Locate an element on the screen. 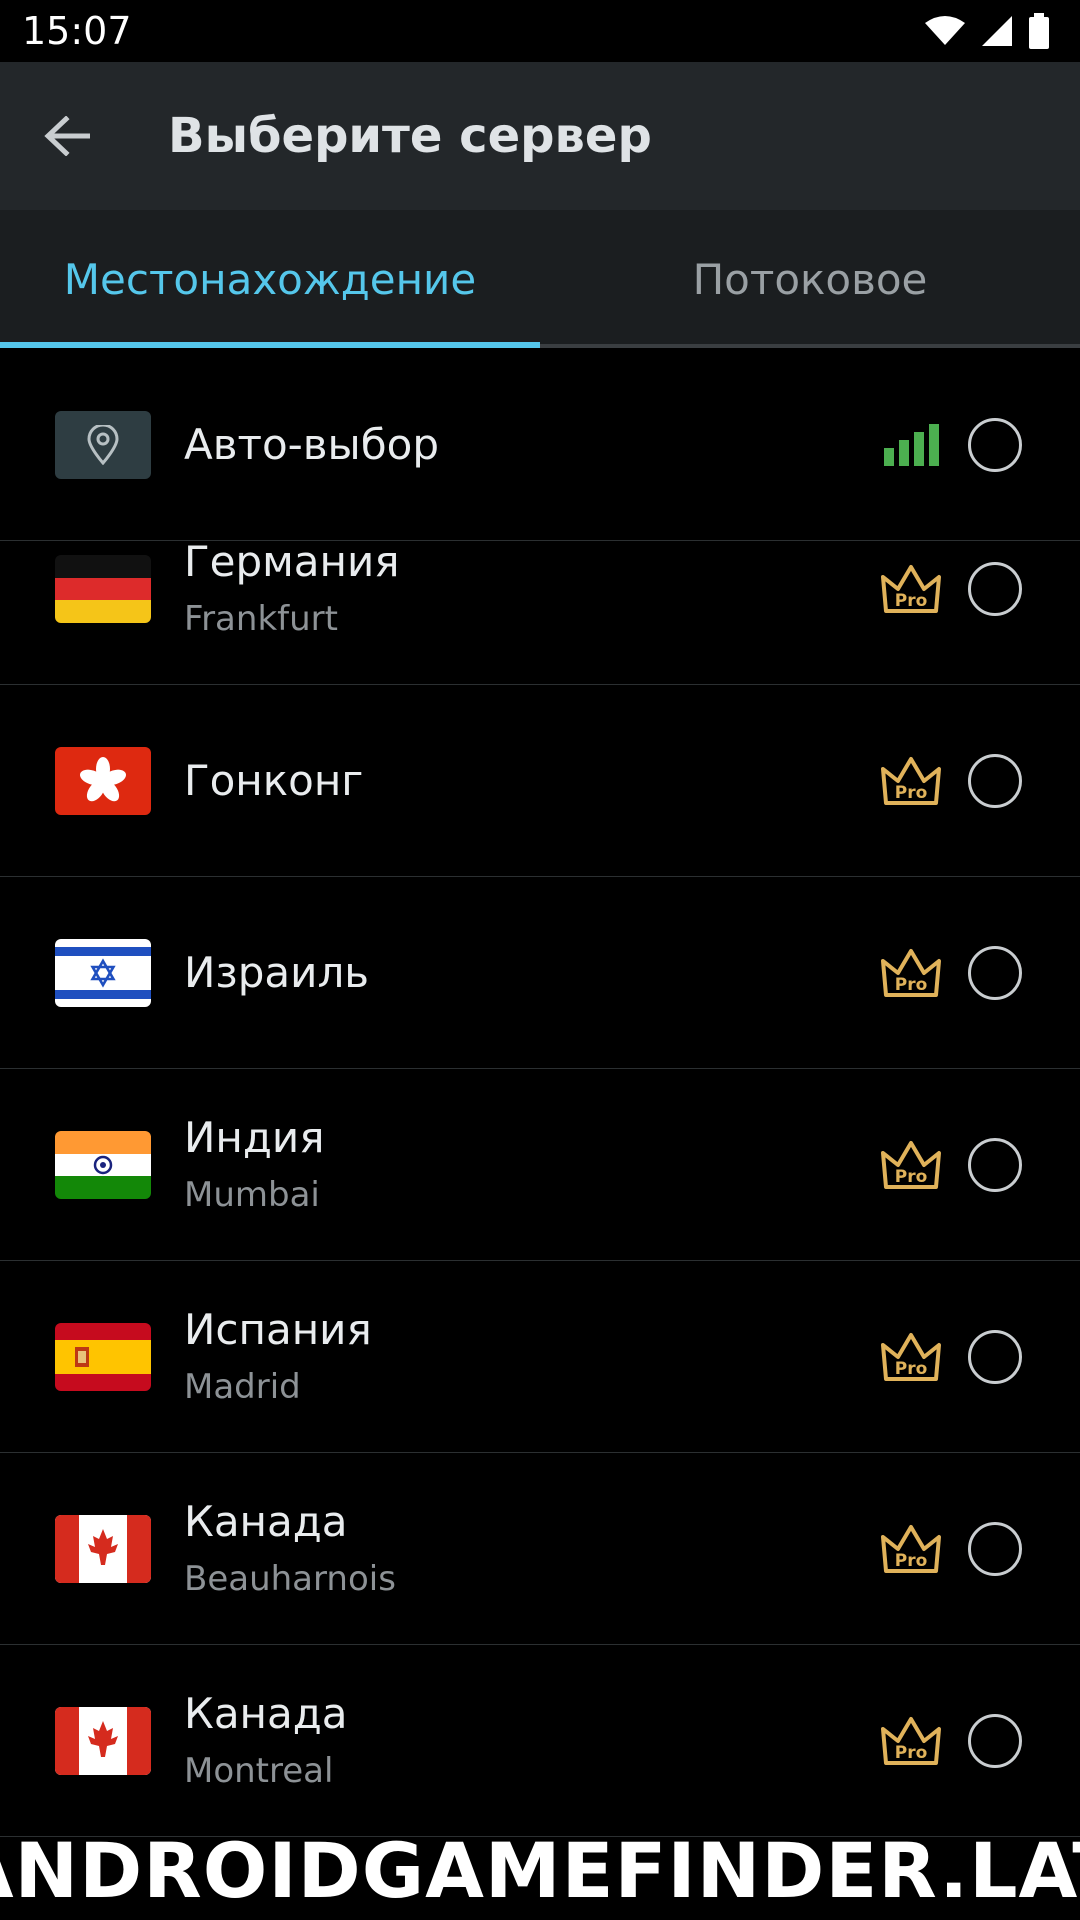 This screenshot has width=1080, height=1920. tab-location: Местонахождение is located at coordinates (270, 279).